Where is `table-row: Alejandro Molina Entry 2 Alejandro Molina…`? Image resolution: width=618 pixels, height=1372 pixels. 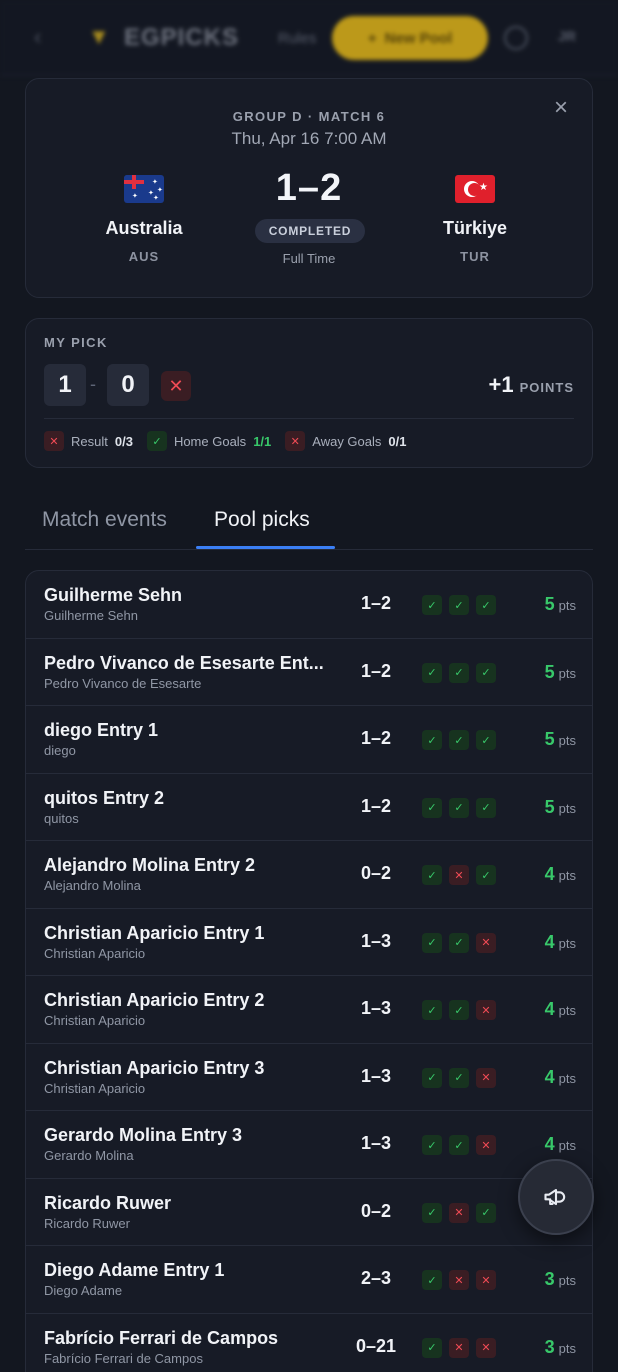 table-row: Alejandro Molina Entry 2 Alejandro Molina… is located at coordinates (309, 875).